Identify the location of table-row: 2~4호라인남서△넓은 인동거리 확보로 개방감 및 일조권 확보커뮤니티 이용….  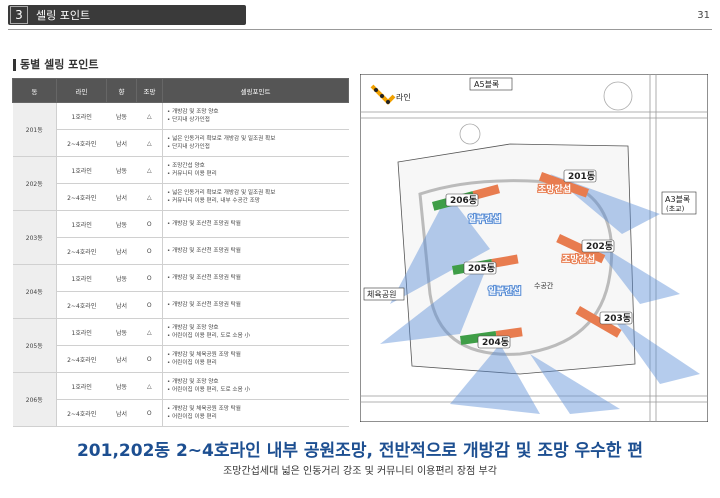
(181, 197).